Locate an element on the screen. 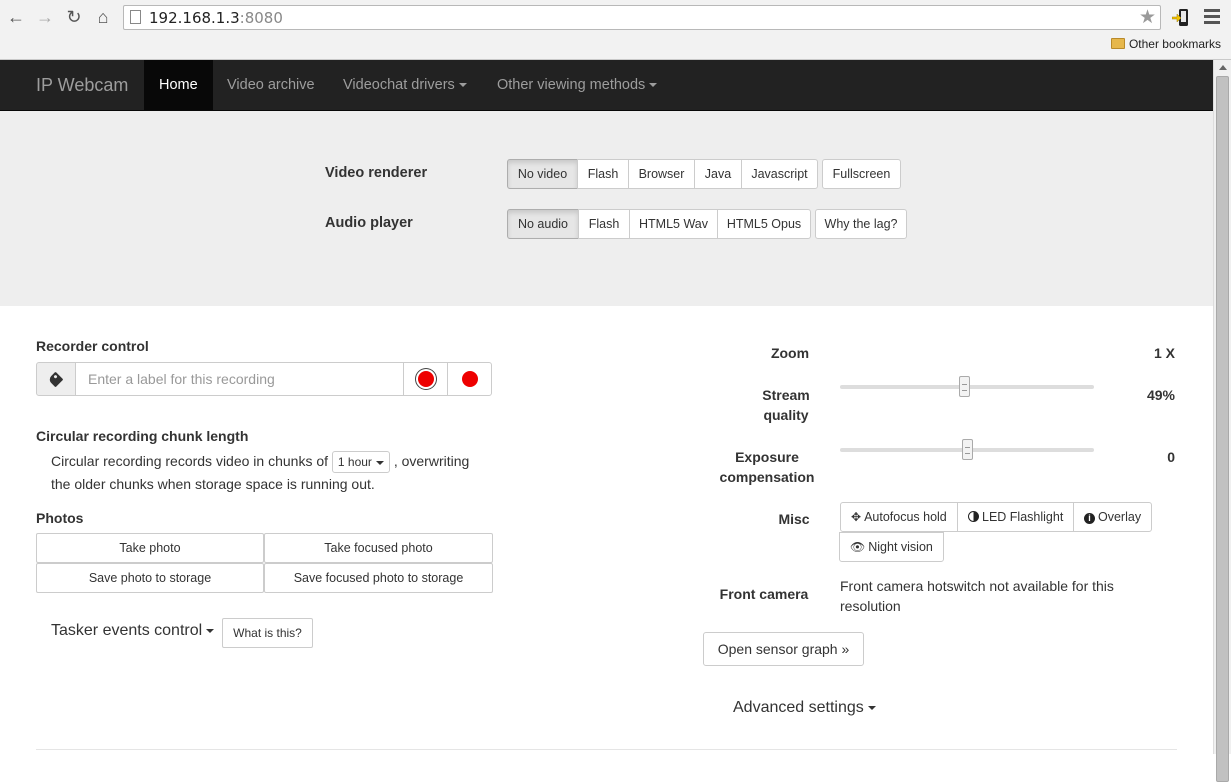 The height and width of the screenshot is (782, 1231). autofocus-hold-button: ✥ Autofocus hold is located at coordinates (899, 517).